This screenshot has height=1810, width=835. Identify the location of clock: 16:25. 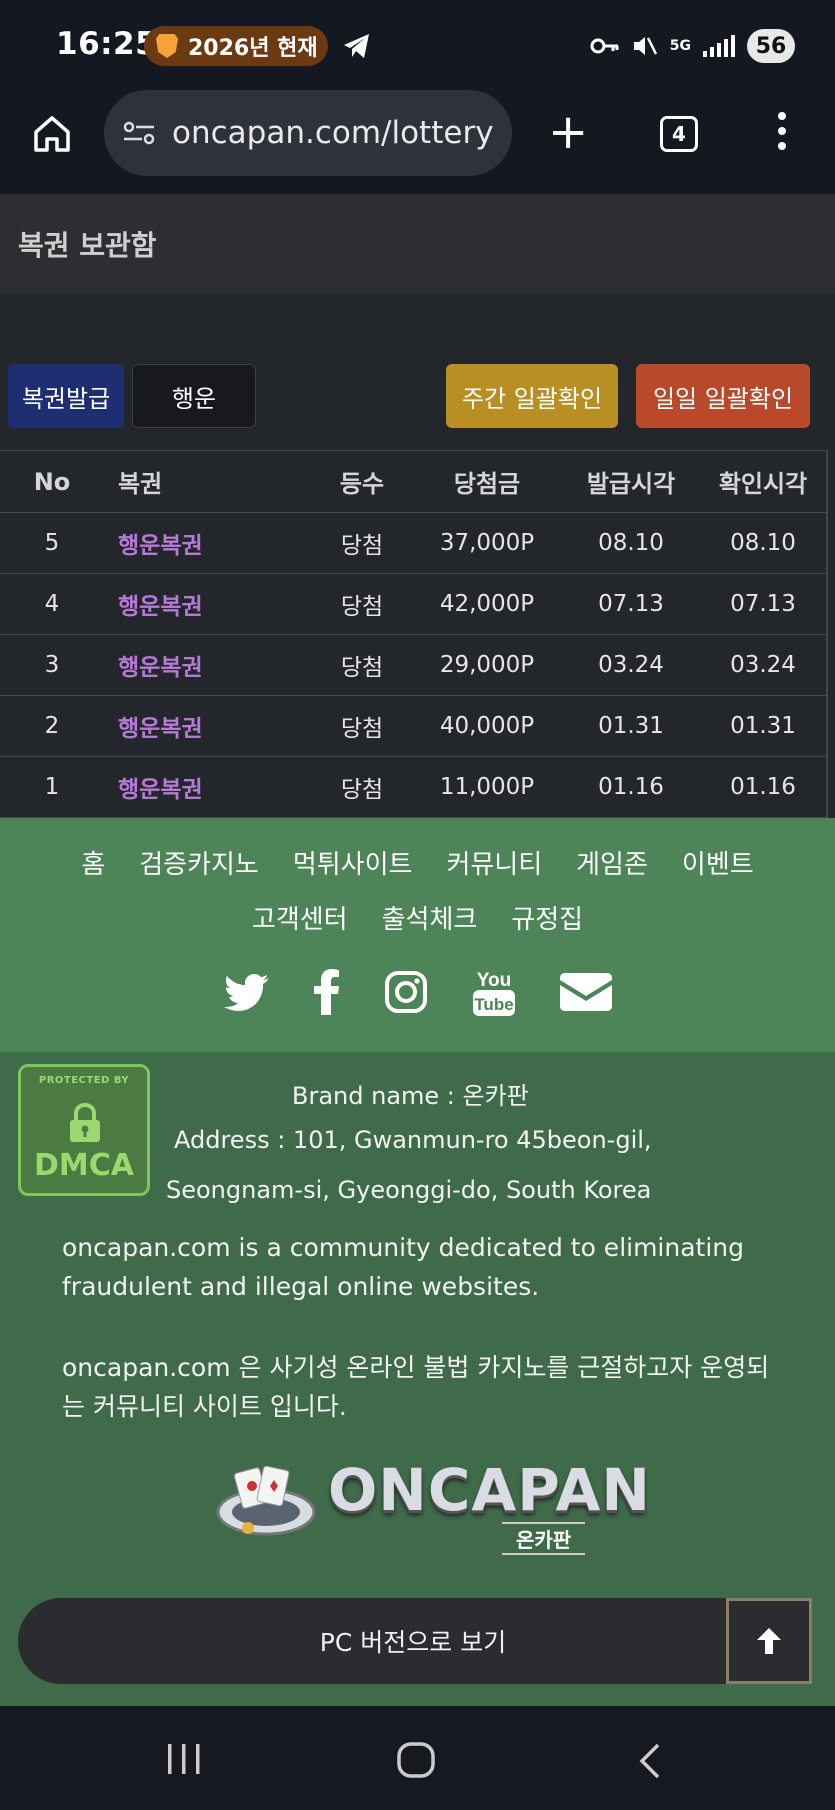
(107, 44).